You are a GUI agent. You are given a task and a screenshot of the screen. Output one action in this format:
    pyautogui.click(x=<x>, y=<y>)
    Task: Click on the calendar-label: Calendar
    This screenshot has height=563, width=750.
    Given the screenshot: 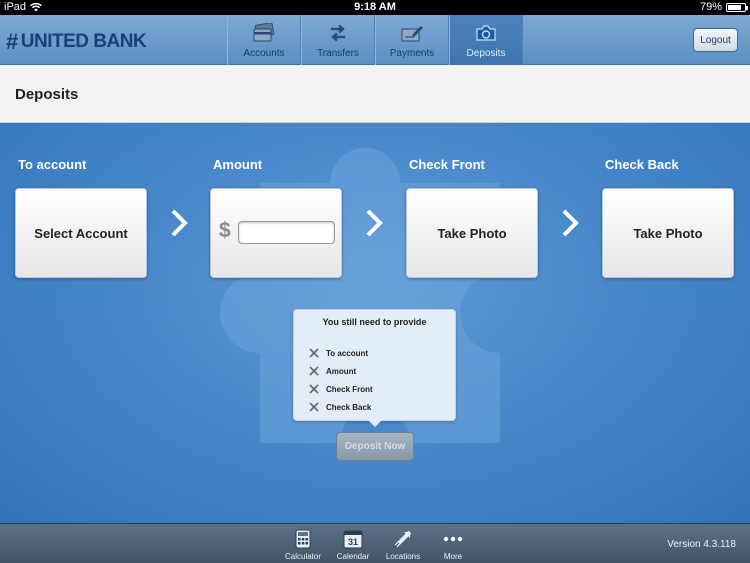 What is the action you would take?
    pyautogui.click(x=353, y=556)
    